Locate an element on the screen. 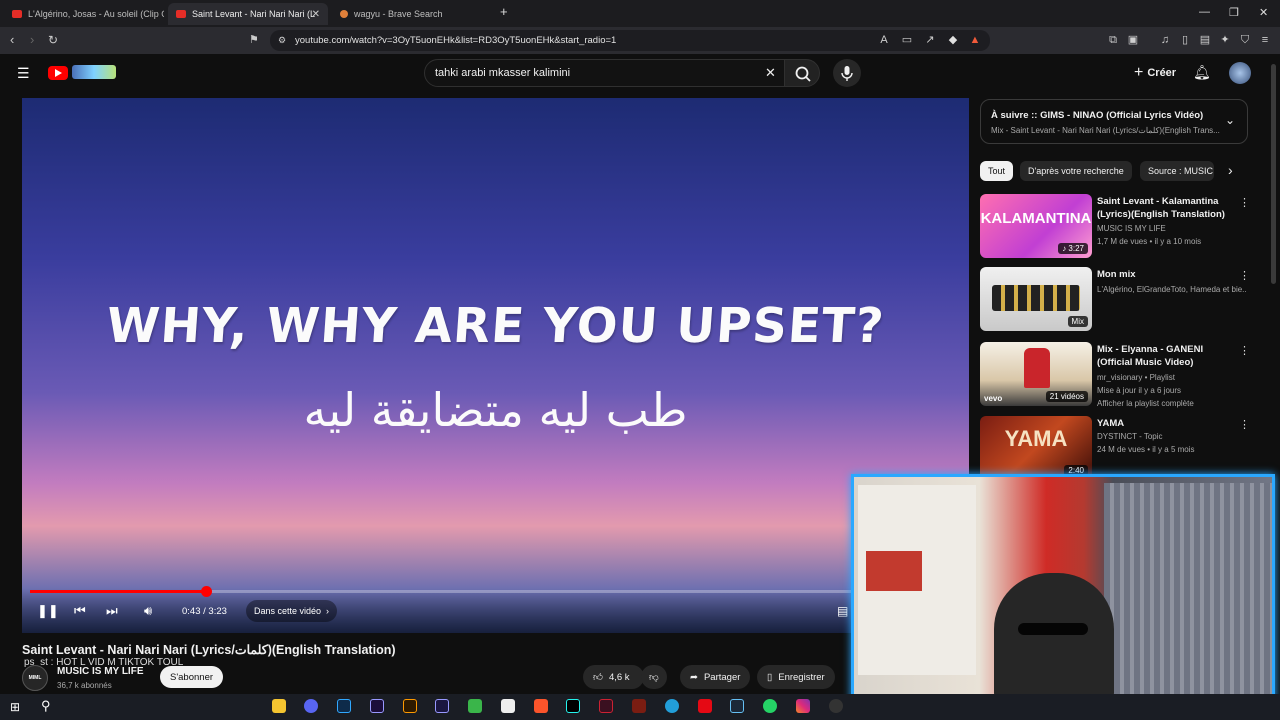 This screenshot has height=720, width=1280. tab-title: L'Algérino, Josas - Au soleil (Clip Offi is located at coordinates (96, 14).